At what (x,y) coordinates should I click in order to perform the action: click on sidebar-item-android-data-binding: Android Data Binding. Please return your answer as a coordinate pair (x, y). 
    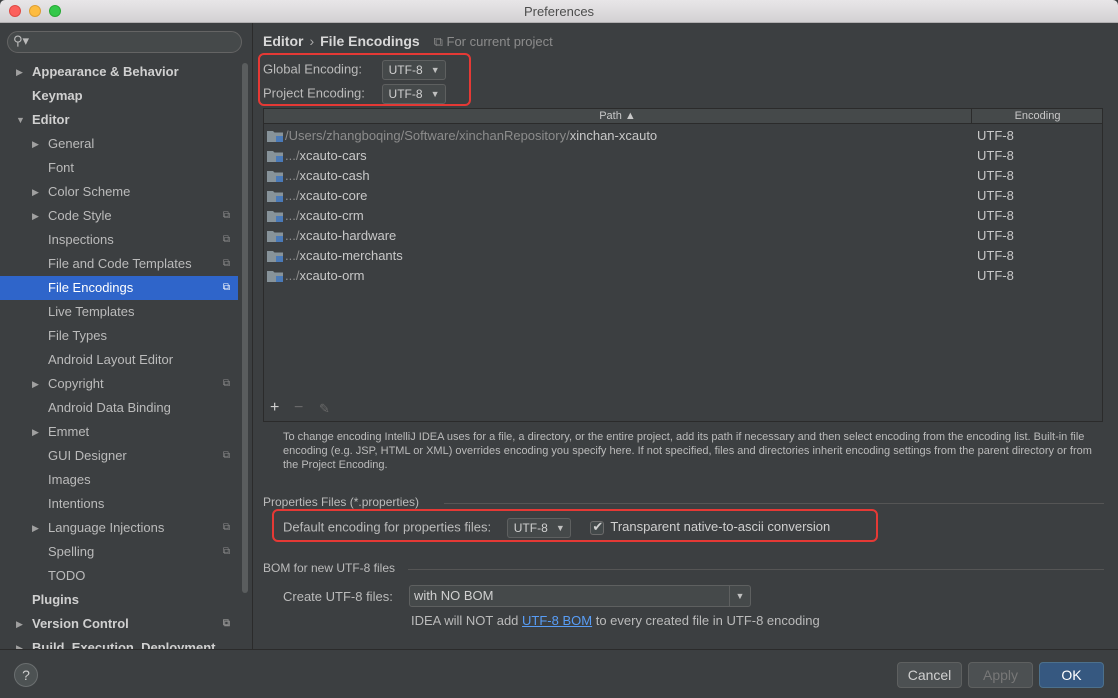
    Looking at the image, I should click on (119, 408).